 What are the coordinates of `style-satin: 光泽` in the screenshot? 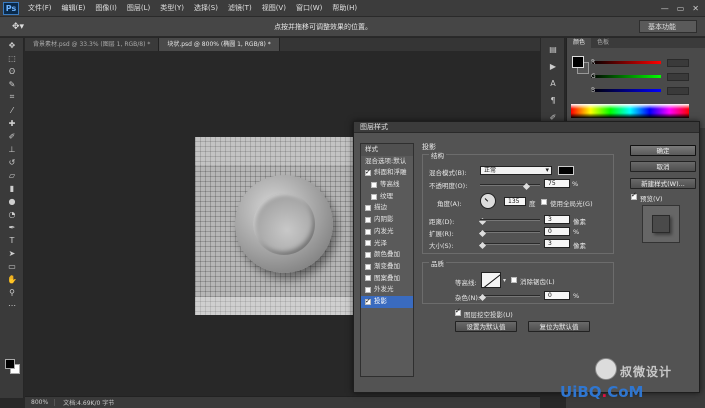 It's located at (387, 244).